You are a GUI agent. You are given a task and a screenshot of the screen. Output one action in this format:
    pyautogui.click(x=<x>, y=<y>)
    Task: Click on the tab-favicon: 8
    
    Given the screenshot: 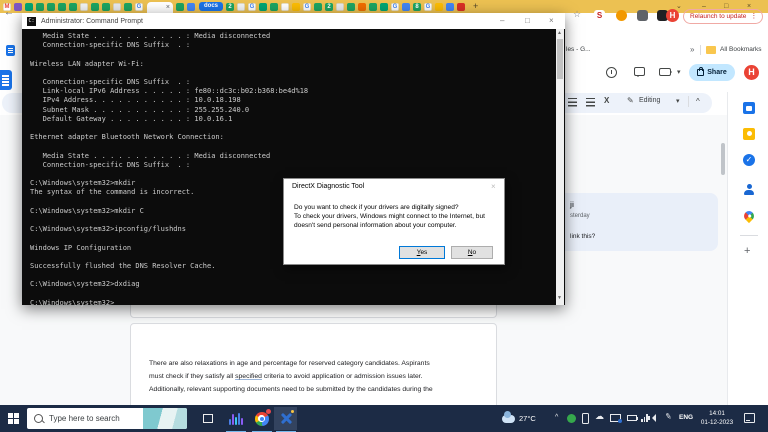 What is the action you would take?
    pyautogui.click(x=417, y=6)
    